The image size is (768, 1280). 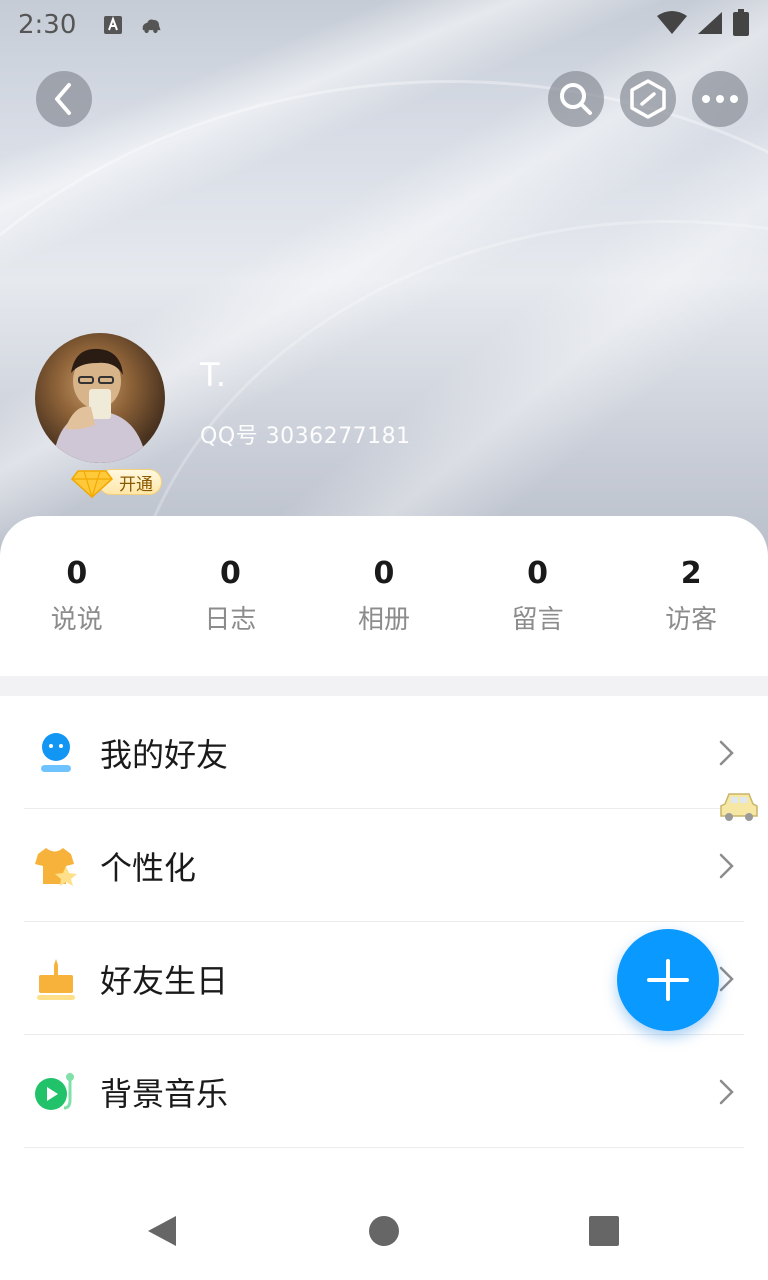 I want to click on wifi-icon, so click(x=672, y=25).